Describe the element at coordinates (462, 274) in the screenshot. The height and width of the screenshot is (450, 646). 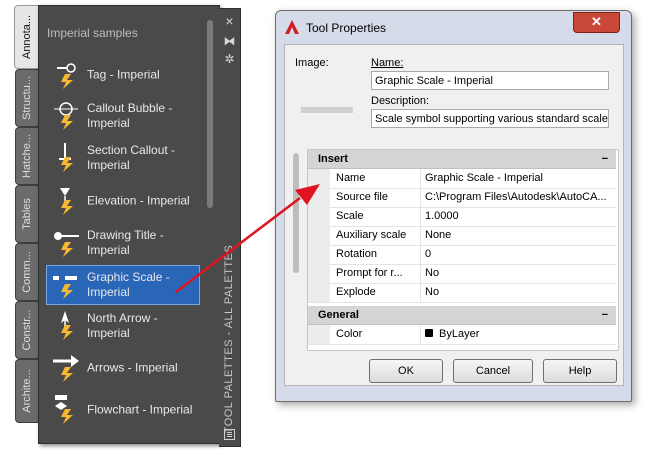
I see `property-row: Prompt for r... No` at that location.